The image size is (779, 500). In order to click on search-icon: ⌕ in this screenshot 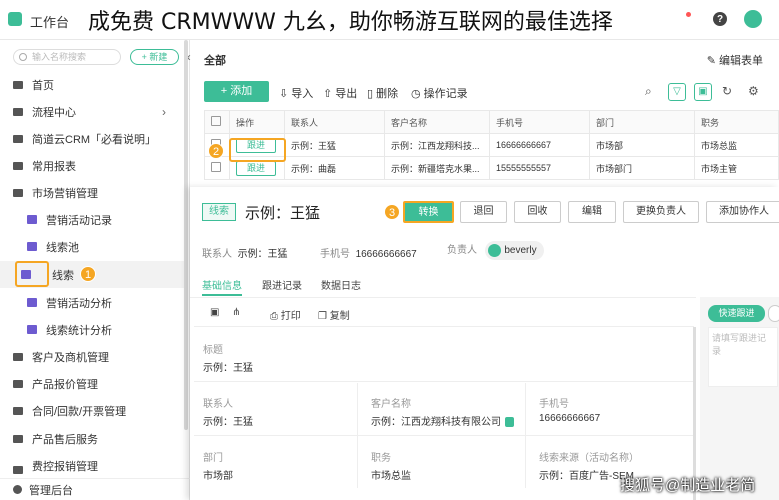, I will do `click(648, 91)`.